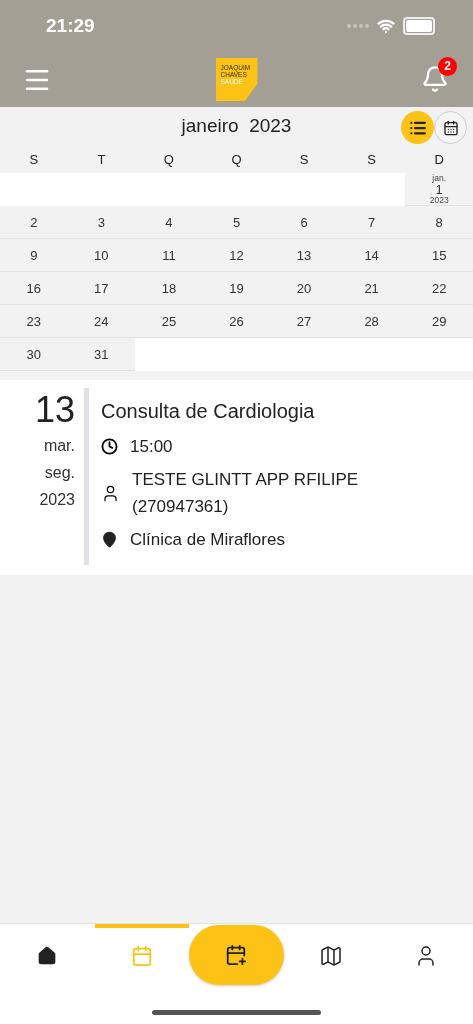 The width and height of the screenshot is (473, 1024). I want to click on appointment-location: Clínica de Miraflores, so click(208, 540).